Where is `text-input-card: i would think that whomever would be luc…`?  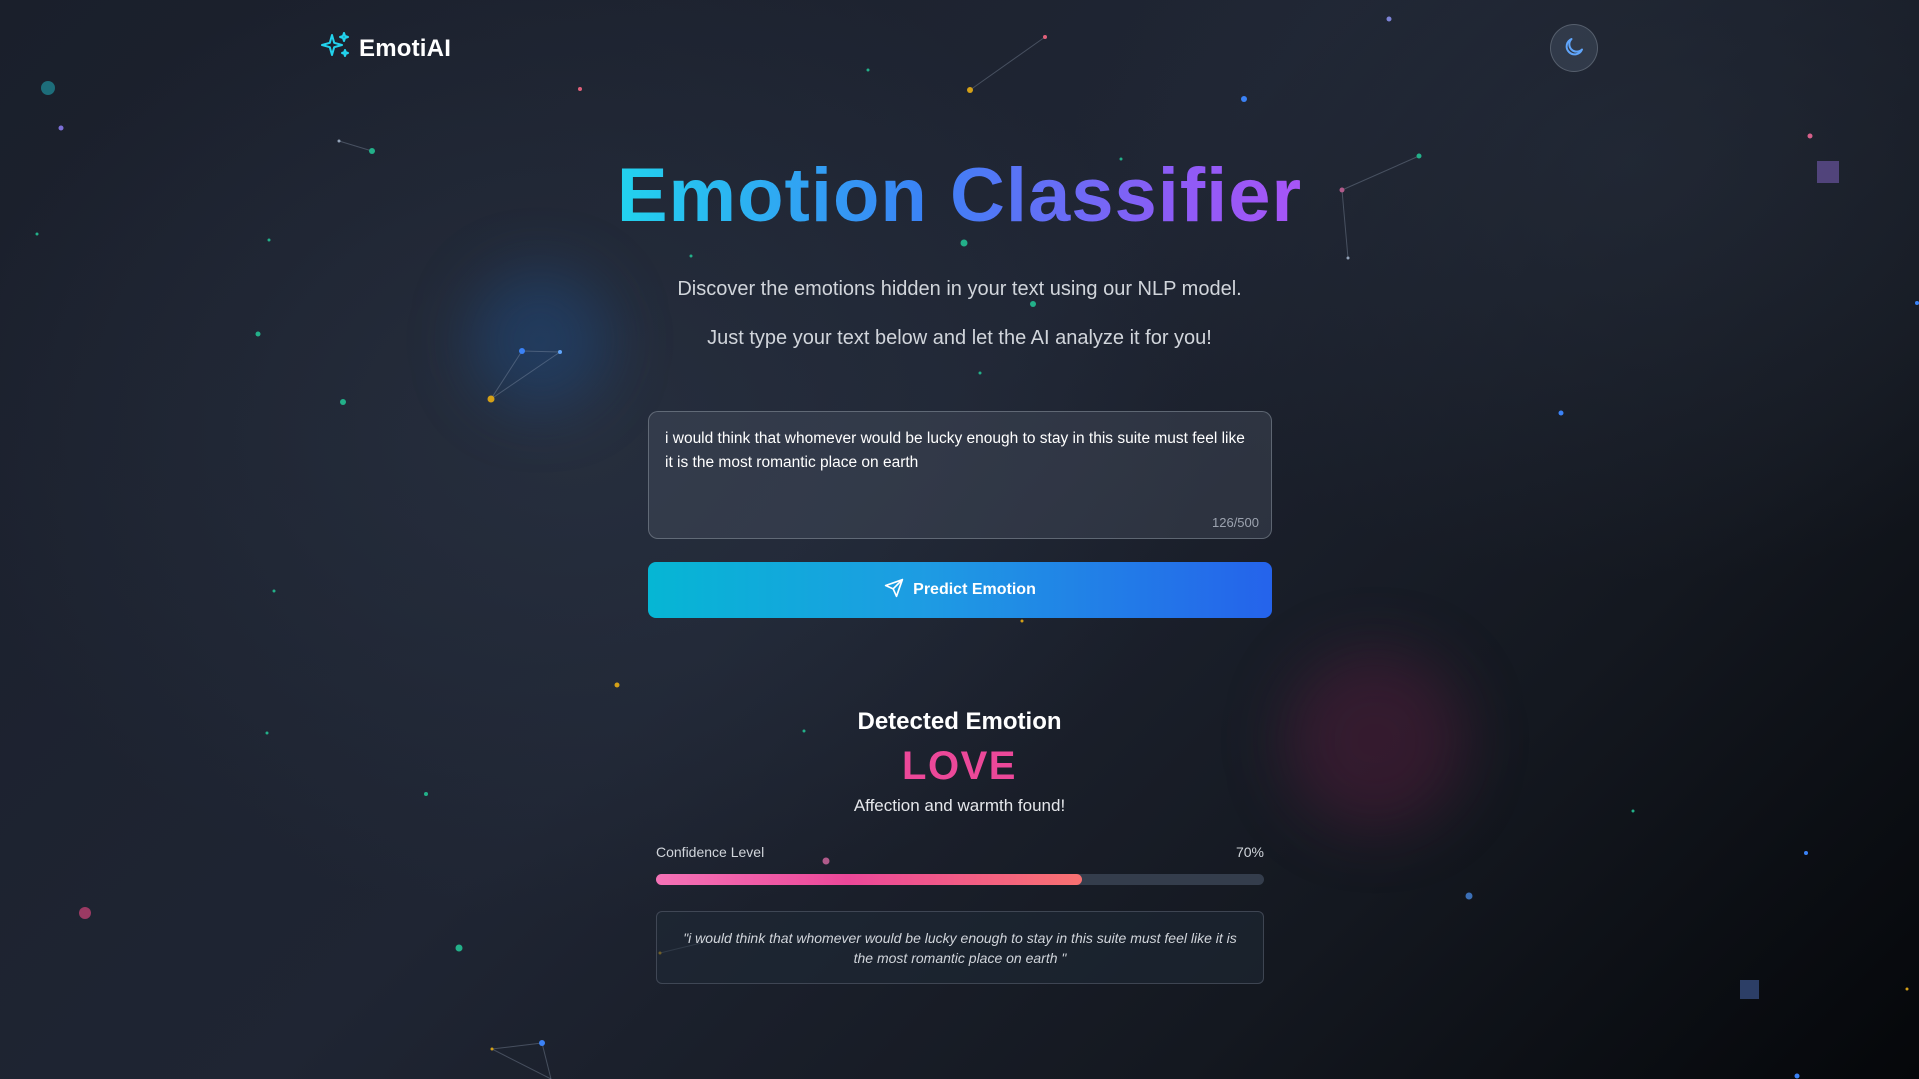 text-input-card: i would think that whomever would be luc… is located at coordinates (960, 475).